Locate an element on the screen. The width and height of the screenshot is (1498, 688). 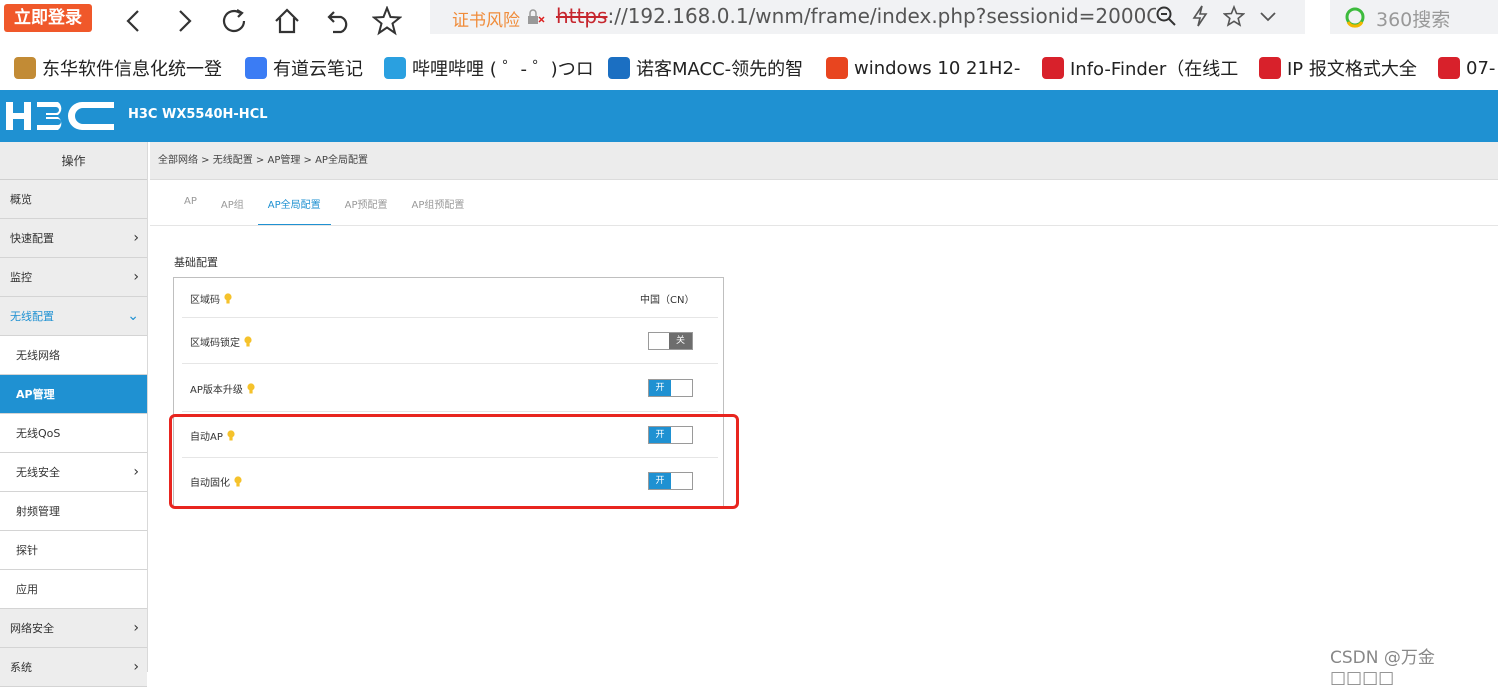
forward-icon is located at coordinates (185, 21).